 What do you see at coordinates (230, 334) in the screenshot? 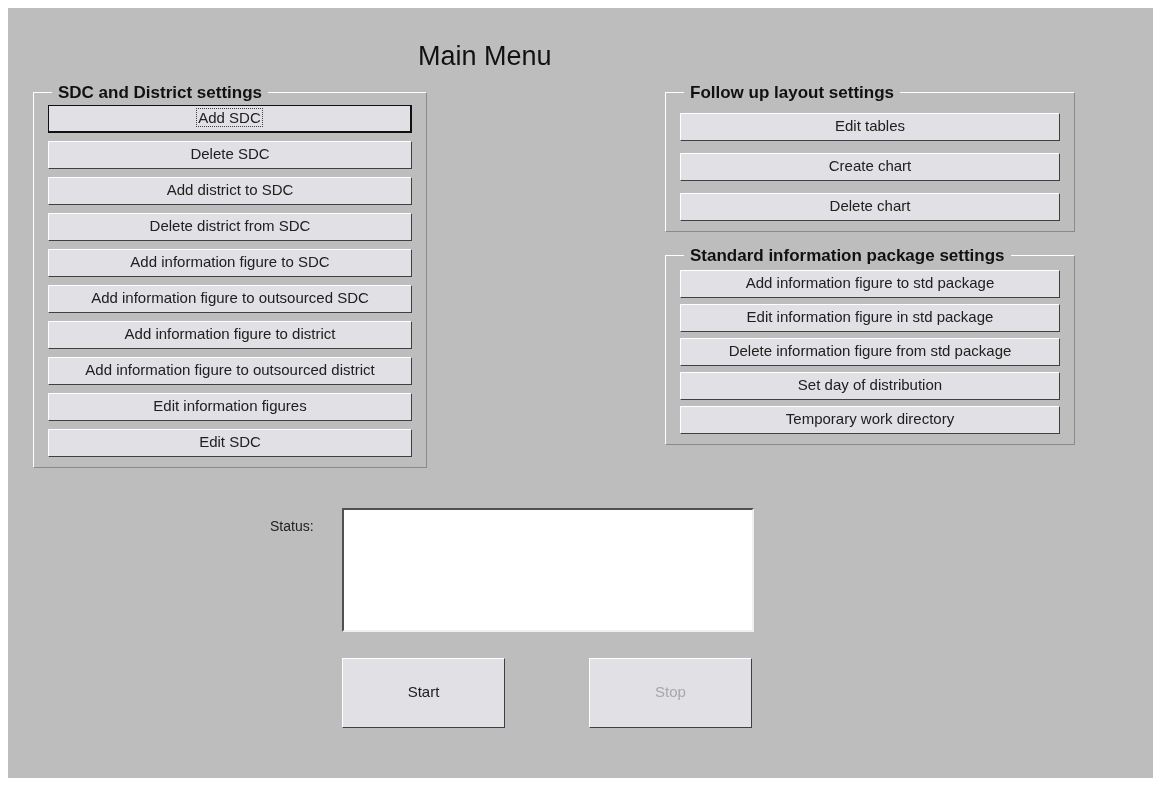
I see `menu-button: Add information figure to district` at bounding box center [230, 334].